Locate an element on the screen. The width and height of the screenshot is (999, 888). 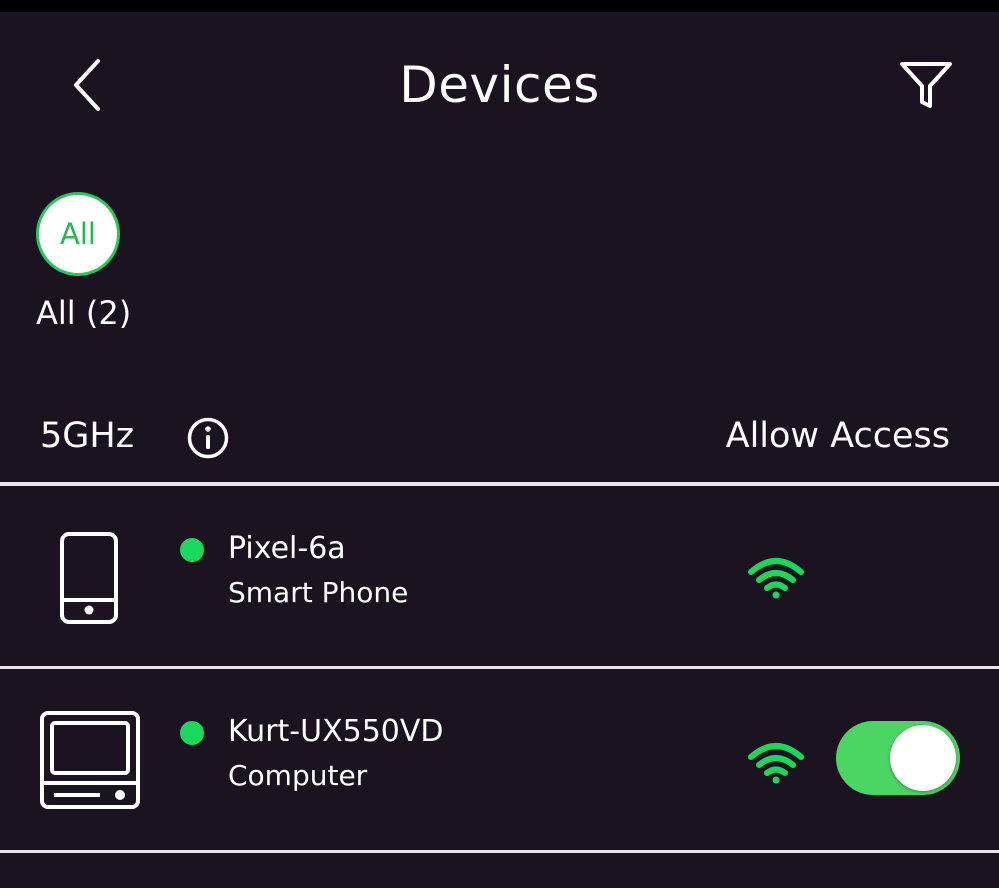
filter-button is located at coordinates (926, 85).